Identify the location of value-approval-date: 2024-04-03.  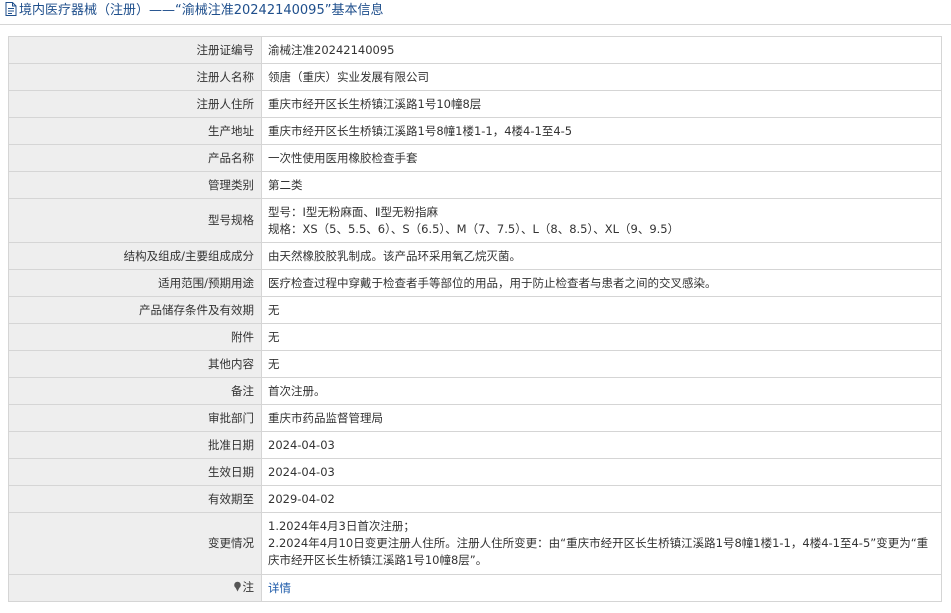
(601, 445).